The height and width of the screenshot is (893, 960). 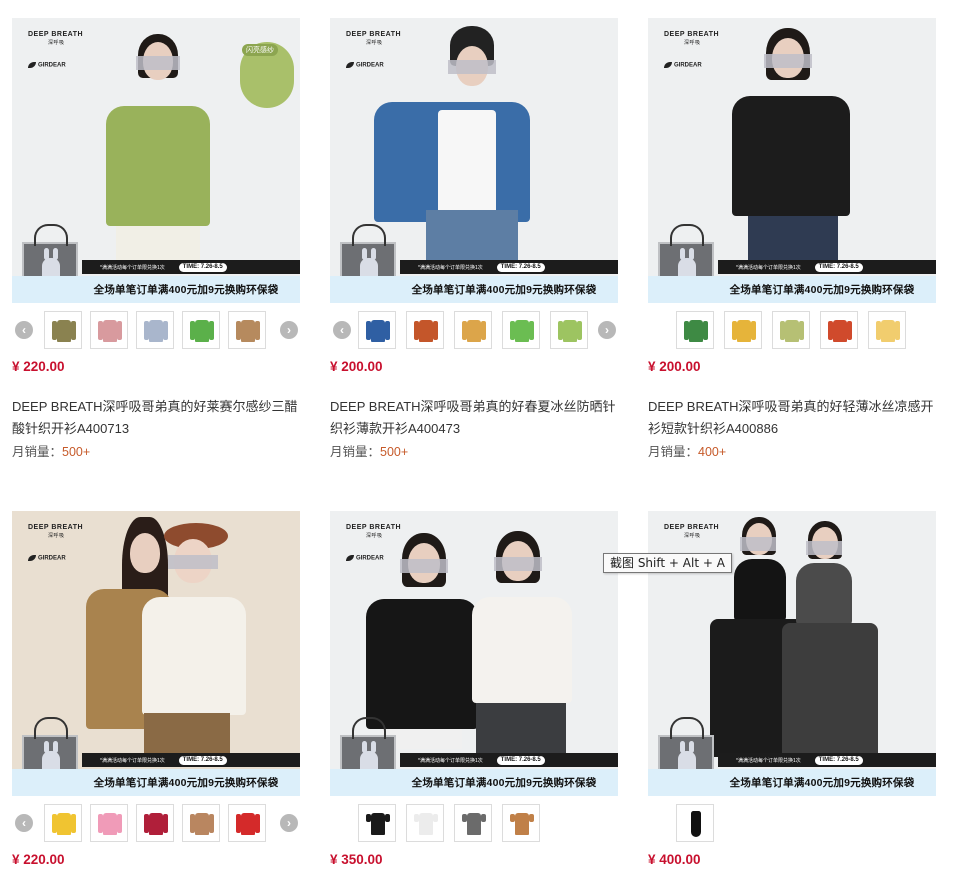 What do you see at coordinates (674, 859) in the screenshot?
I see `product-price: ¥ 400.00` at bounding box center [674, 859].